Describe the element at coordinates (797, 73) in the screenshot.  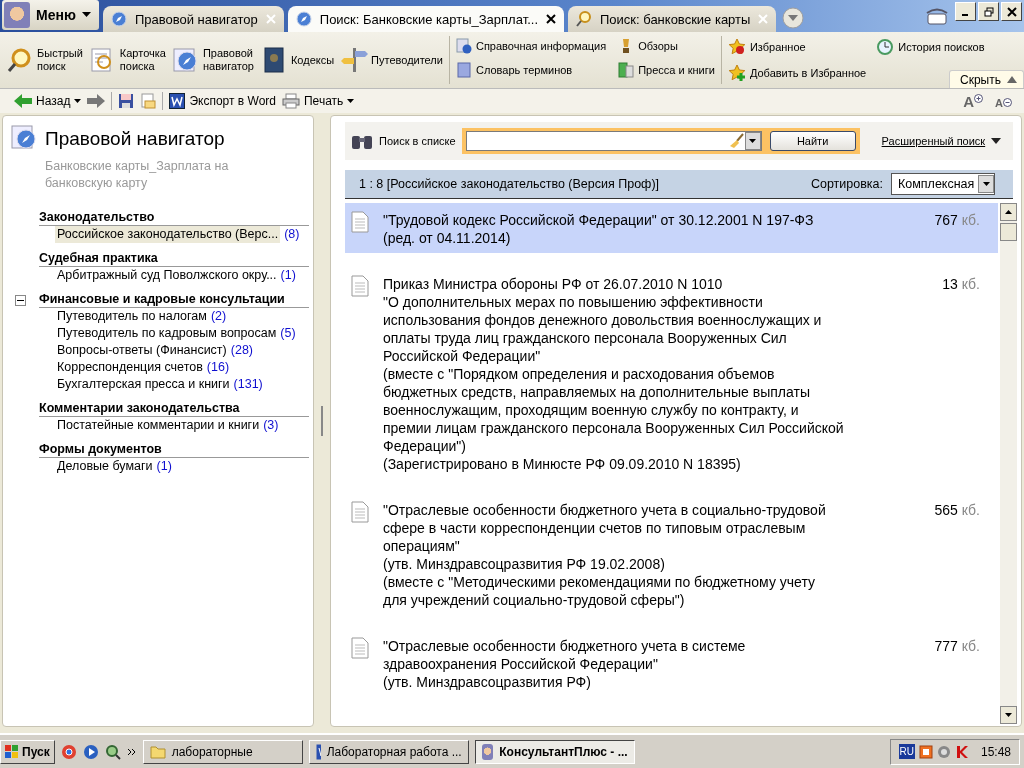
I see `toolbar-button: Добавить в Избранное` at that location.